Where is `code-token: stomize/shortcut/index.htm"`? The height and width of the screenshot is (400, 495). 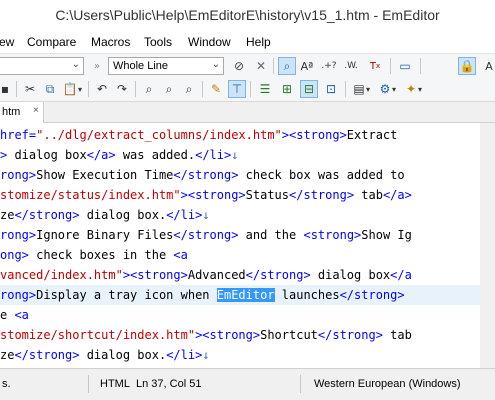
code-token: stomize/shortcut/index.htm" is located at coordinates (98, 335).